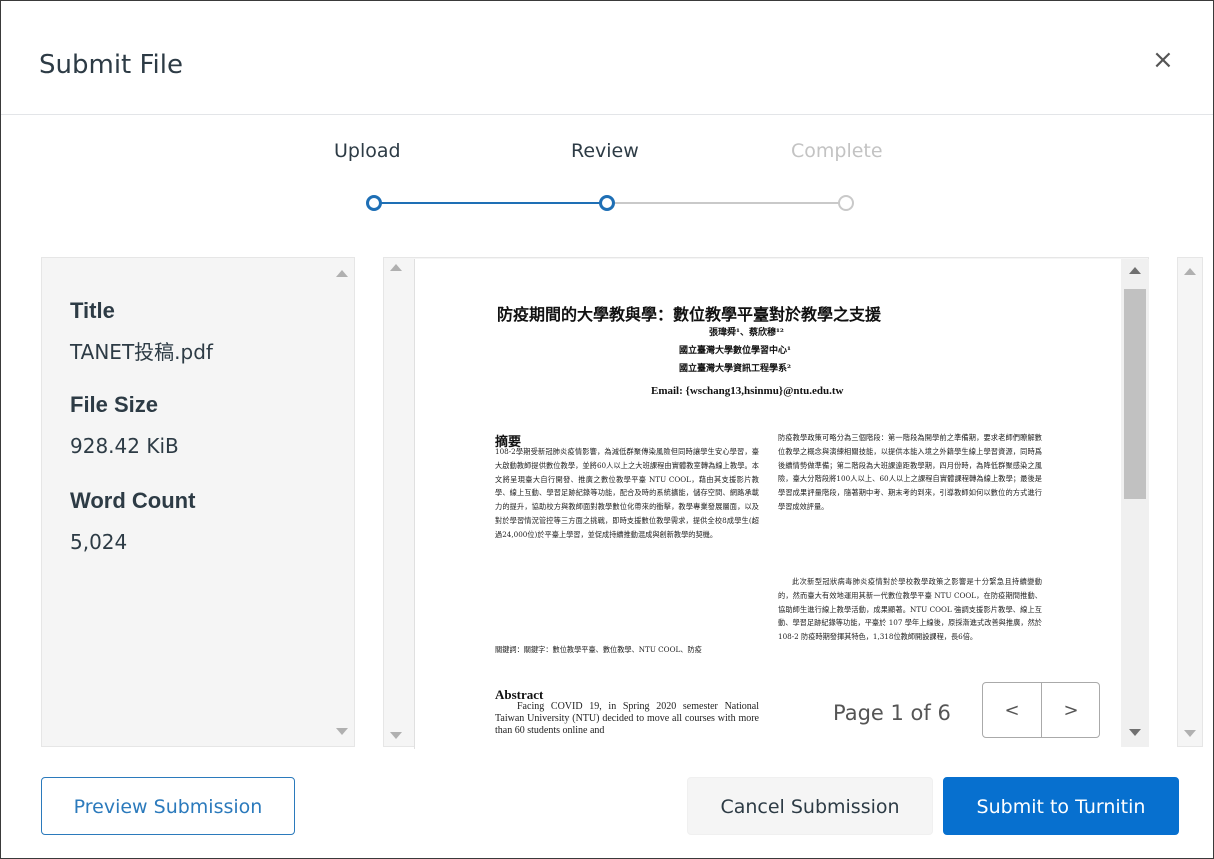 This screenshot has height=859, width=1214. Describe the element at coordinates (810, 806) in the screenshot. I see `cancel-submission-button: Cancel Submission` at that location.